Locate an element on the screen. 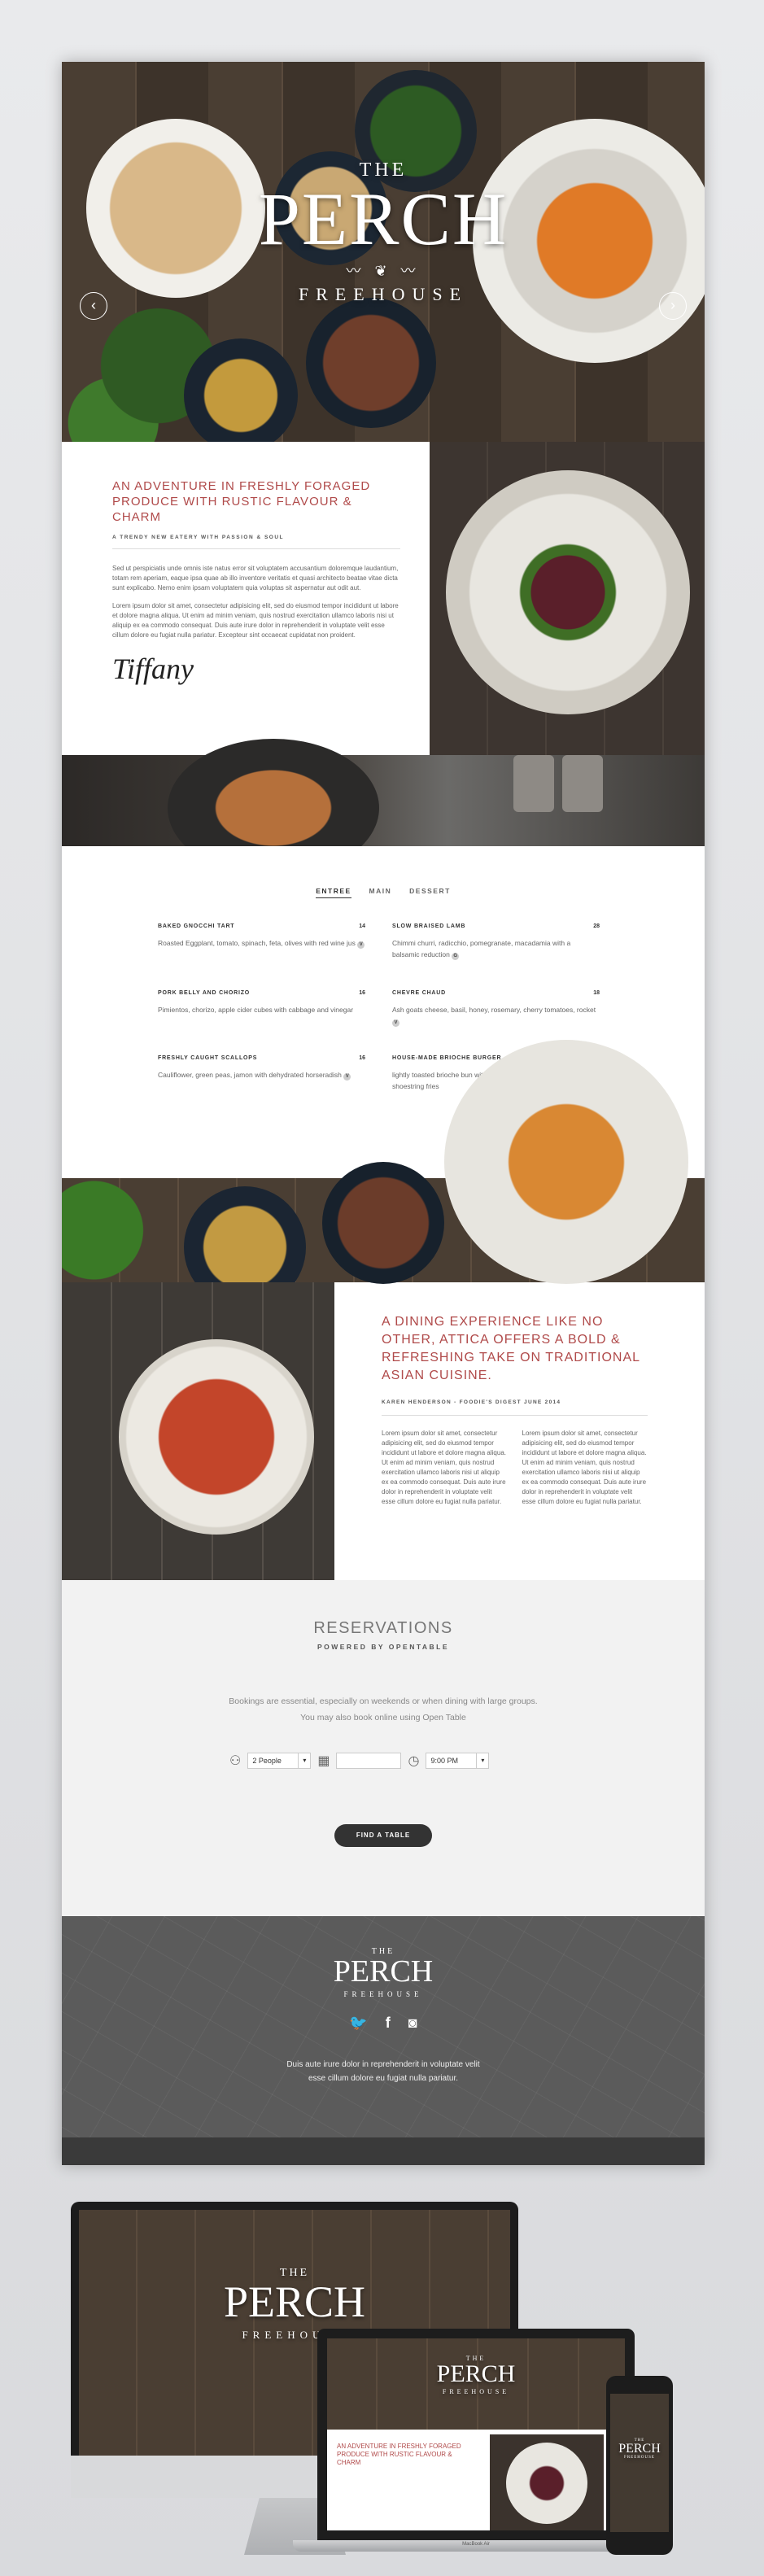 This screenshot has width=764, height=2576. falafel-bowl-image is located at coordinates (241, 390).